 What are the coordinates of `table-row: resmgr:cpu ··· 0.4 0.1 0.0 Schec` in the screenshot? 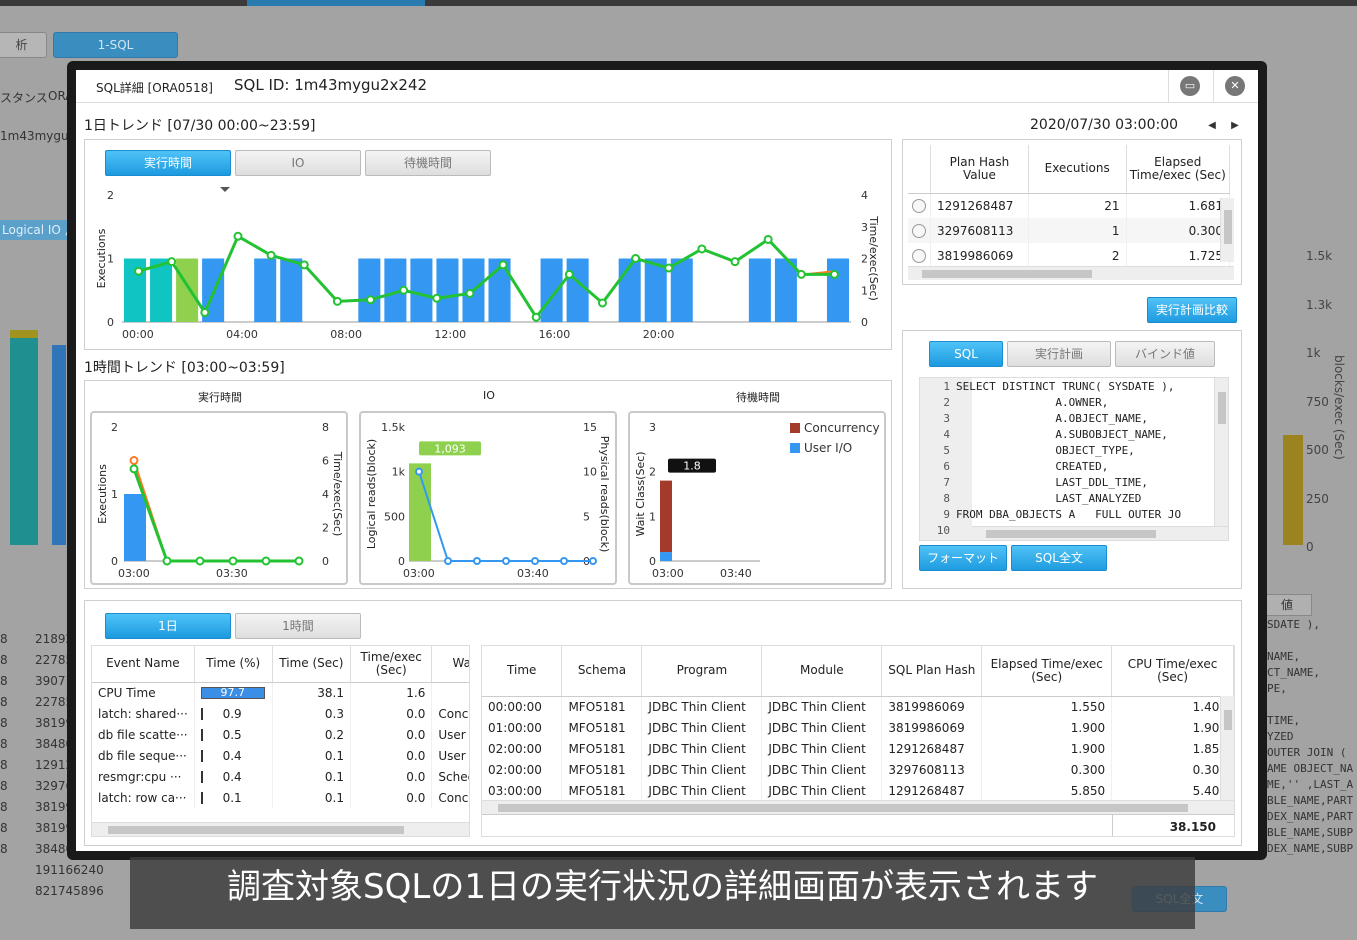 It's located at (280, 776).